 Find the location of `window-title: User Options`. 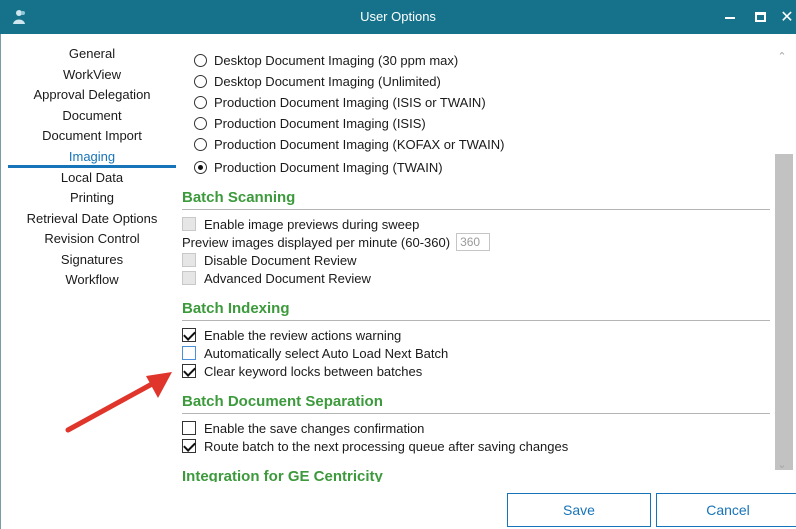

window-title: User Options is located at coordinates (398, 16).